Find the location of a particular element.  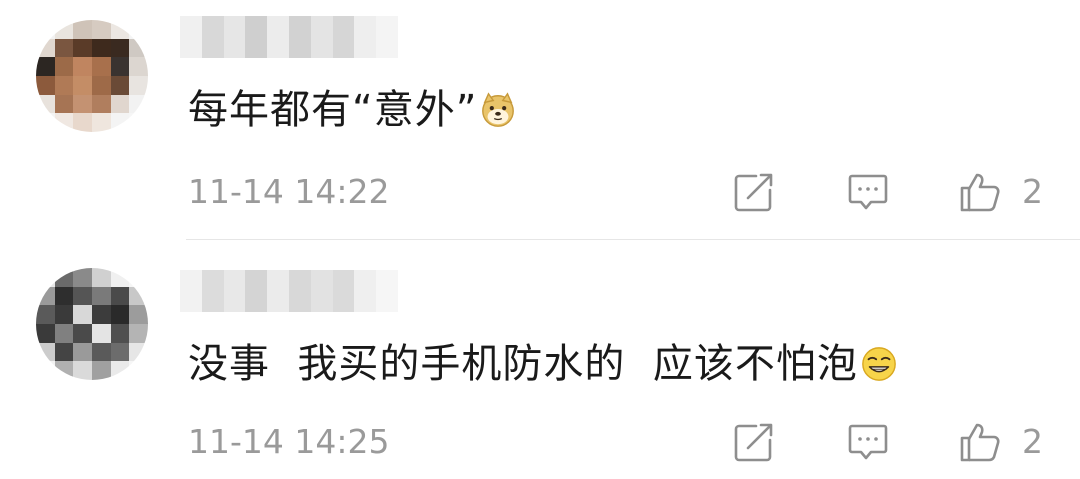

comment-text-body: 每年都有“意外” is located at coordinates (333, 110).